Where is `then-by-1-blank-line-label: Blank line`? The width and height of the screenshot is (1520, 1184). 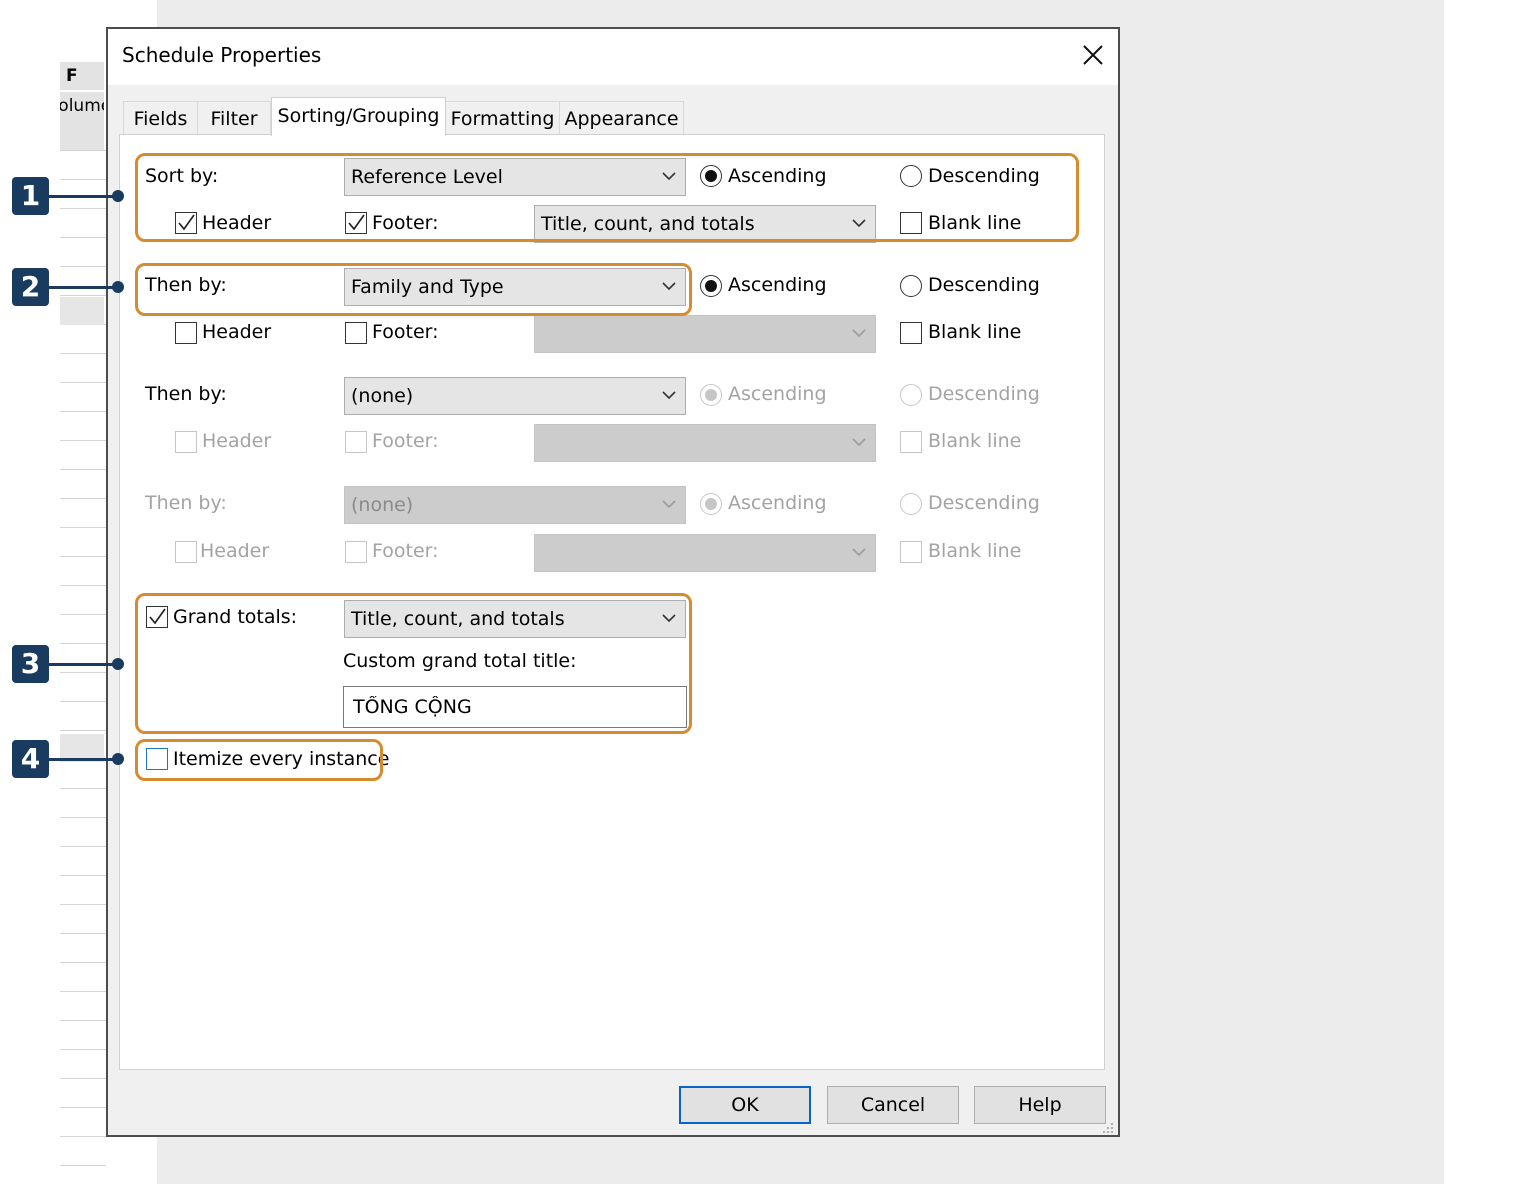 then-by-1-blank-line-label: Blank line is located at coordinates (975, 332).